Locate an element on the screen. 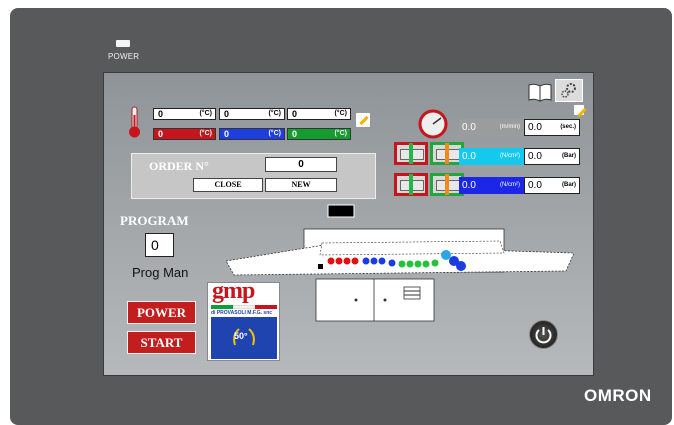 The image size is (674, 425). pressure-2-input: 0.0 (Bar) is located at coordinates (552, 185).